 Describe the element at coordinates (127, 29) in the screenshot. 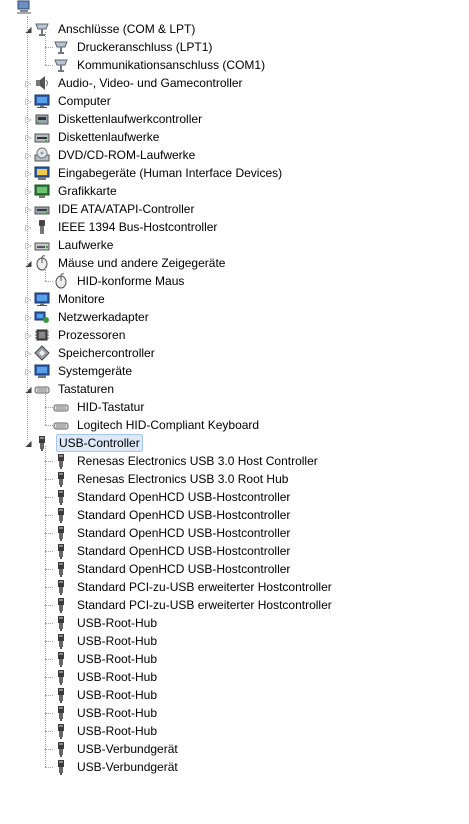

I see `category-label: Anschlüsse (COM & LPT)` at that location.